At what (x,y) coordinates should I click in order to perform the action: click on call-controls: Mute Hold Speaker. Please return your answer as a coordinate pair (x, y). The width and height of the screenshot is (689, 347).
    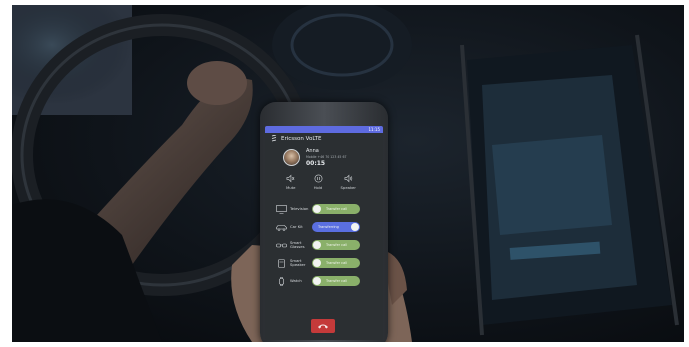
    Looking at the image, I should click on (324, 178).